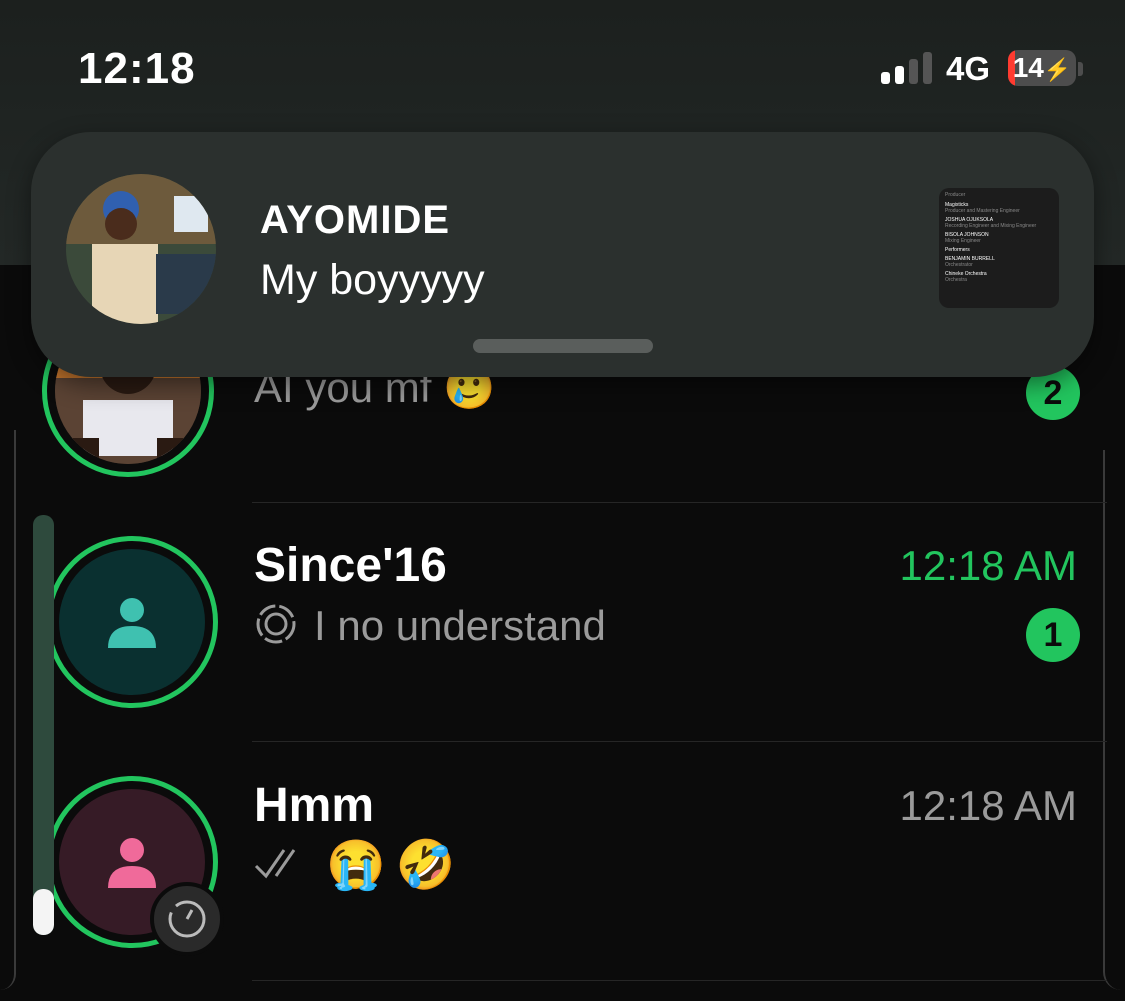  I want to click on chat-preview: 😭🤣, so click(396, 865).